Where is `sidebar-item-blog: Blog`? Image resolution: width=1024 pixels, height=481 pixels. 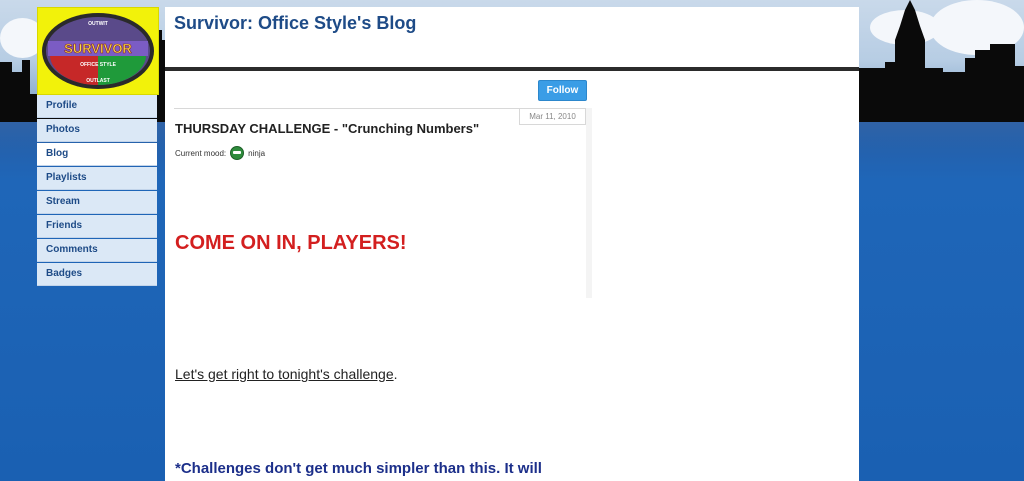 sidebar-item-blog: Blog is located at coordinates (97, 154).